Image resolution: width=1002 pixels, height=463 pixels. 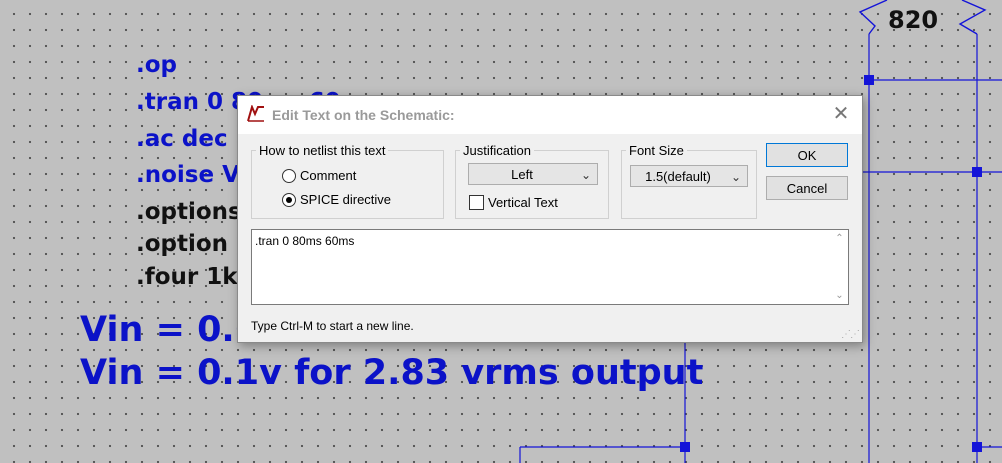 I want to click on font-size-select: 1.5(default) ⌄, so click(x=689, y=176).